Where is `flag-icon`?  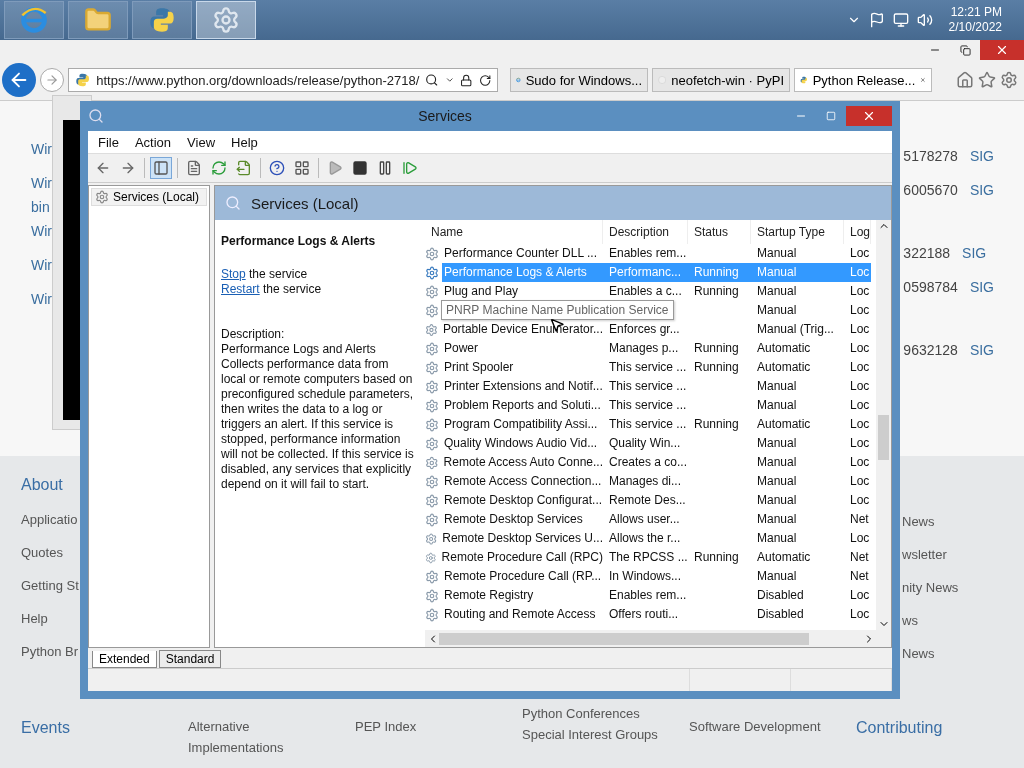 flag-icon is located at coordinates (876, 20).